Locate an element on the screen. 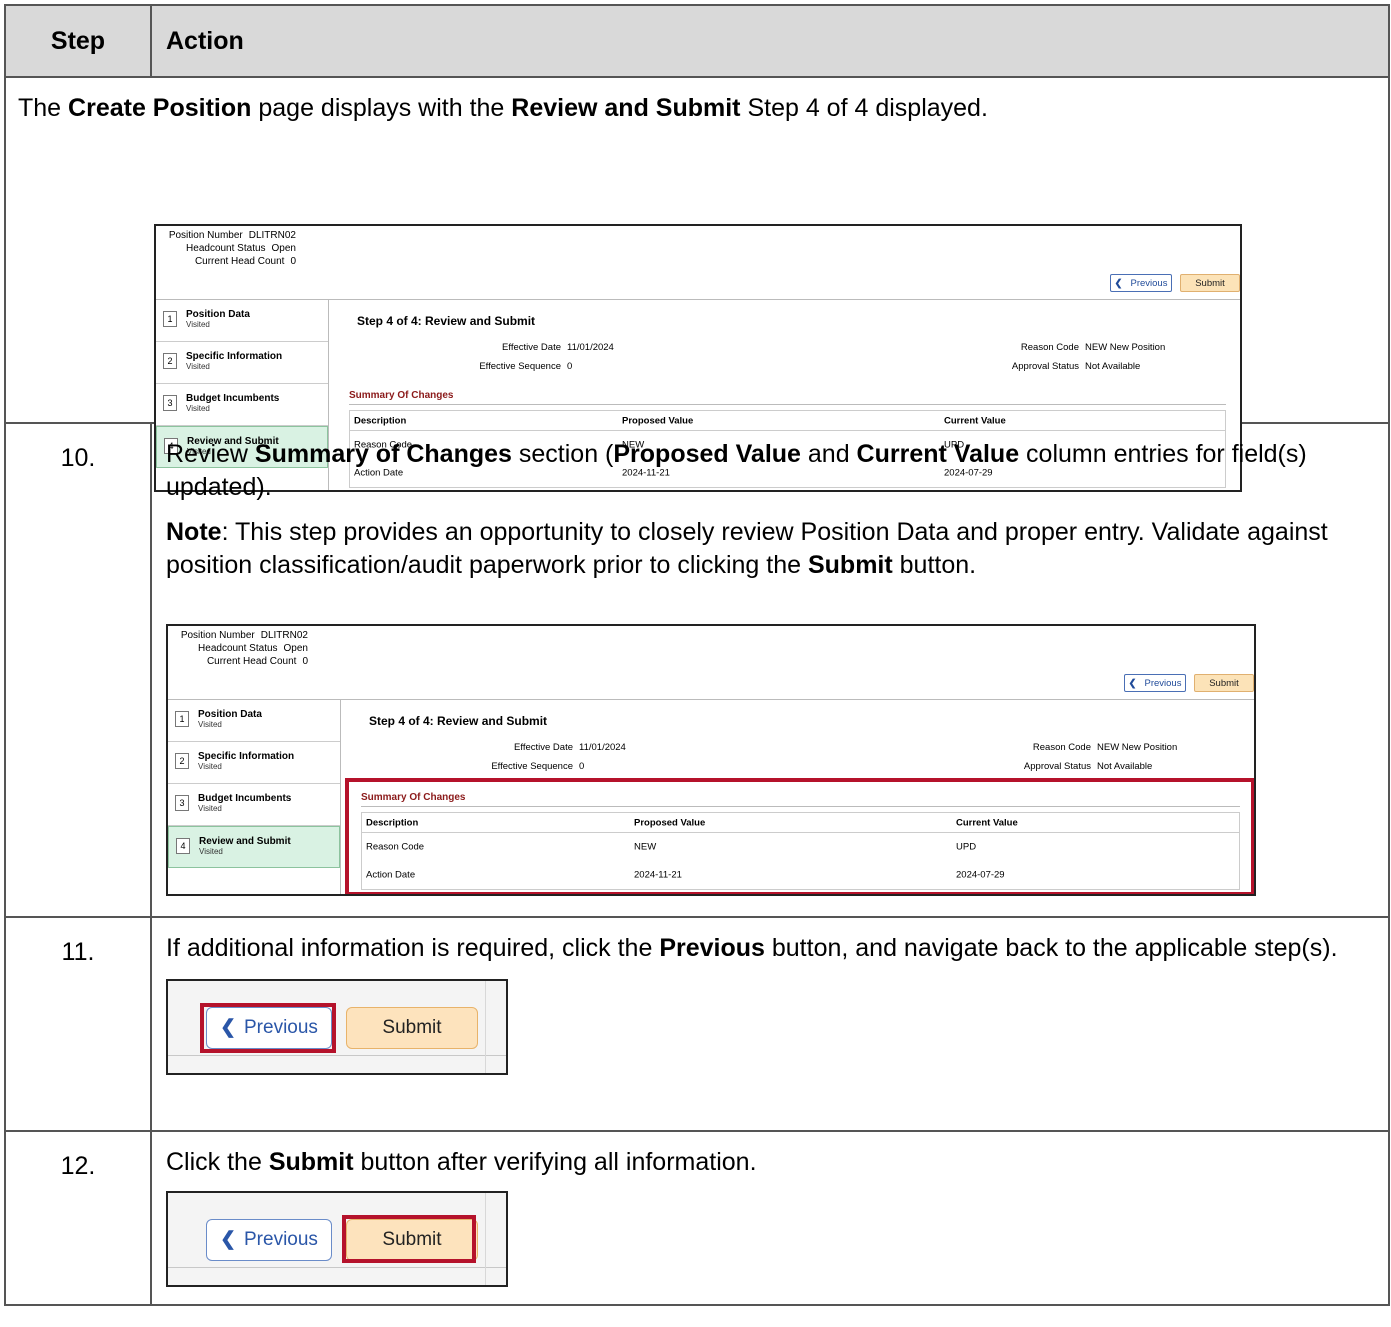 This screenshot has width=1391, height=1327. header-action: Action is located at coordinates (205, 40).